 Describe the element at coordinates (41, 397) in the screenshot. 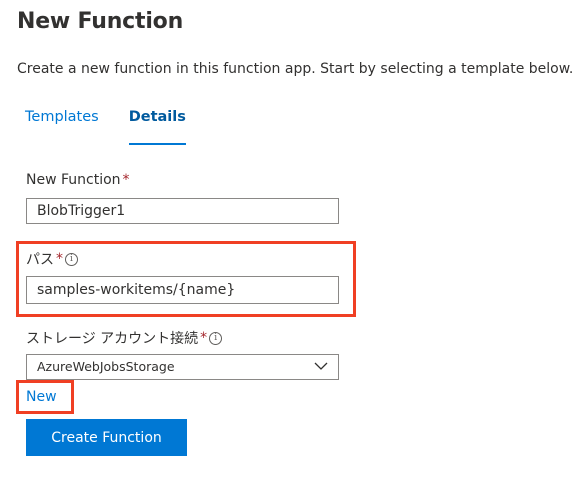

I see `new-connection-link: New` at that location.